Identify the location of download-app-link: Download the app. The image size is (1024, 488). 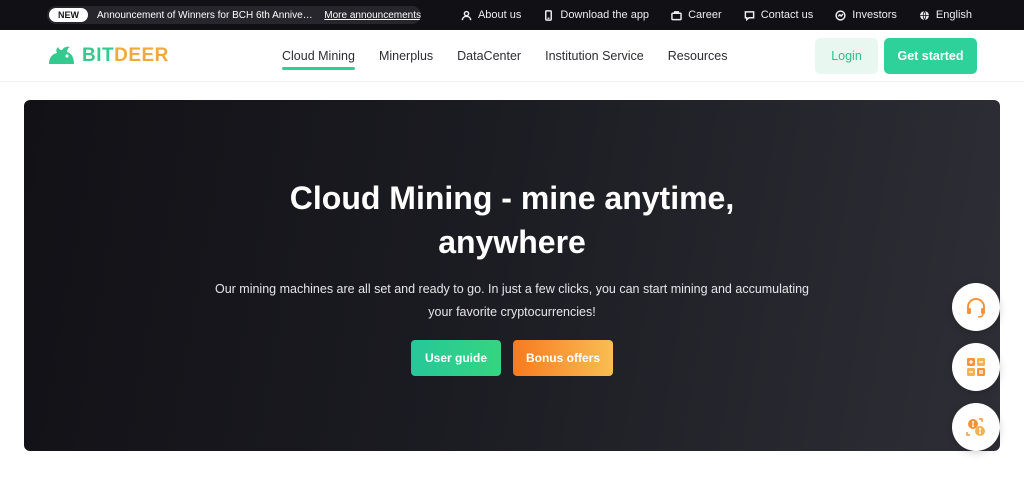
(596, 15).